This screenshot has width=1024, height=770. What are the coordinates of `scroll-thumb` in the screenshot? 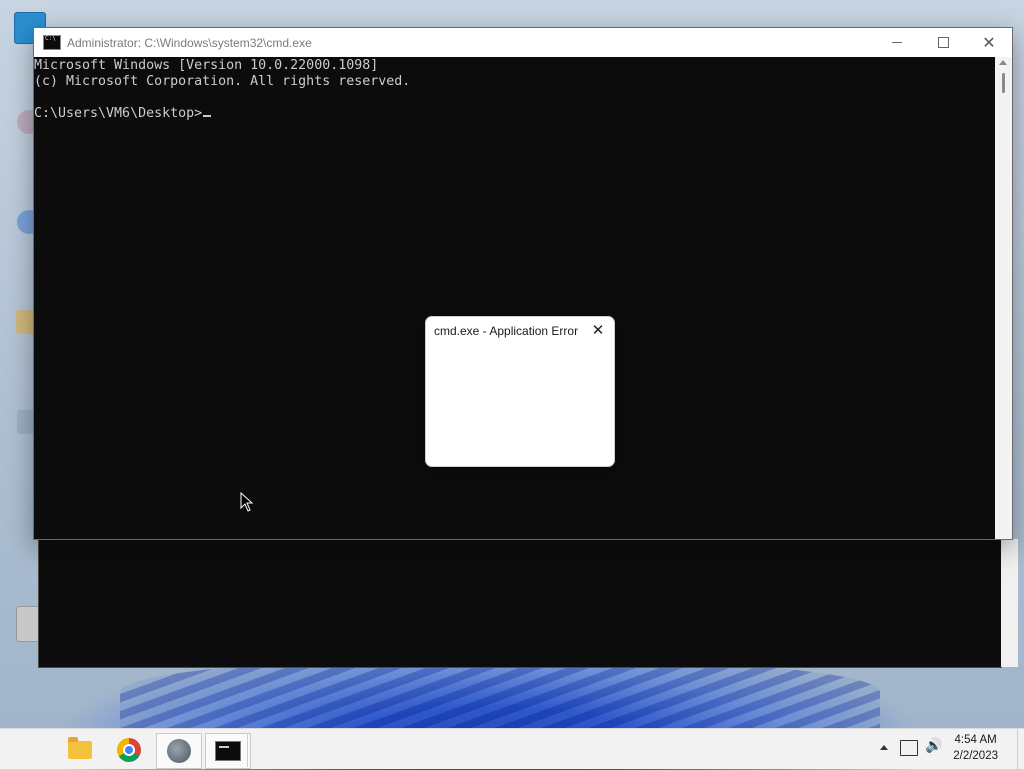 It's located at (1003, 83).